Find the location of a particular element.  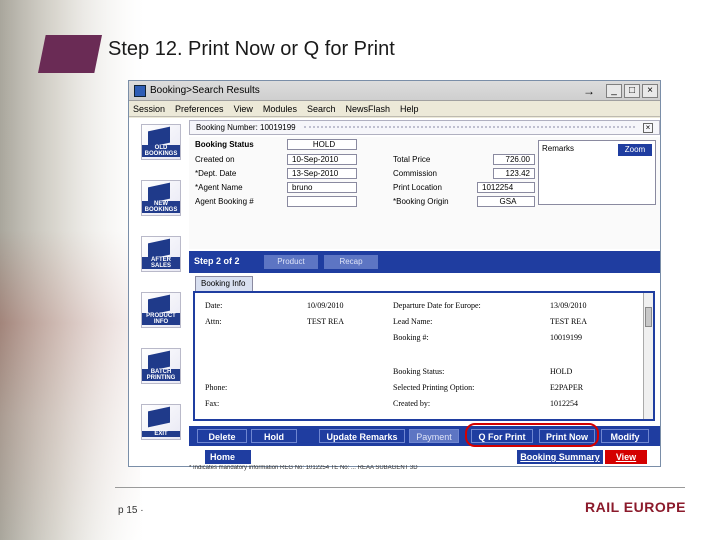

created-by-value: 1012254 is located at coordinates (564, 403).